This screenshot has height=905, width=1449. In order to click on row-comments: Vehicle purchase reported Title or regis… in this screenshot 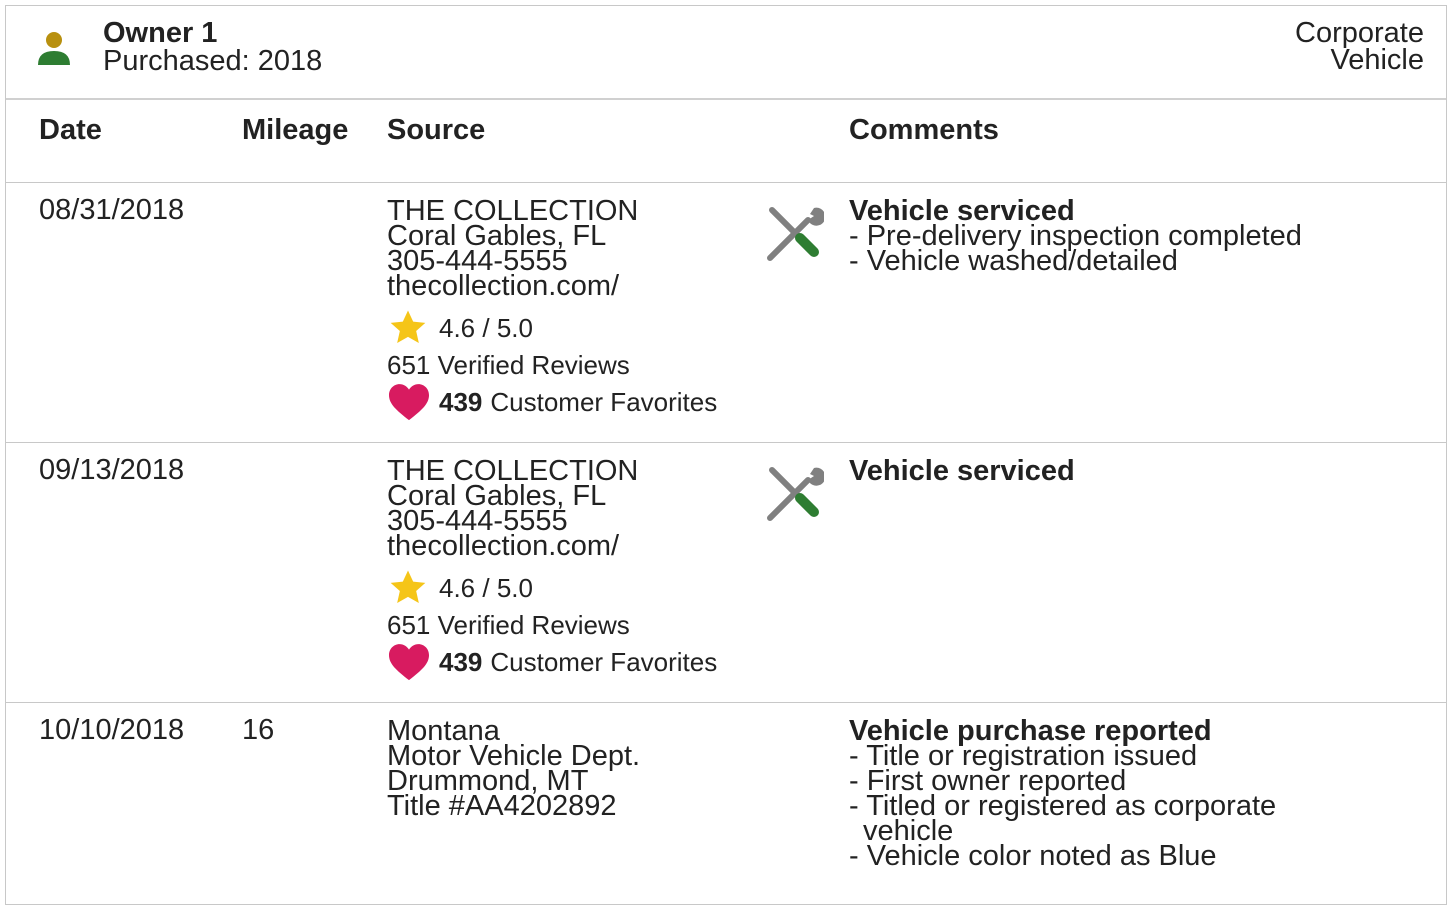, I will do `click(1091, 794)`.